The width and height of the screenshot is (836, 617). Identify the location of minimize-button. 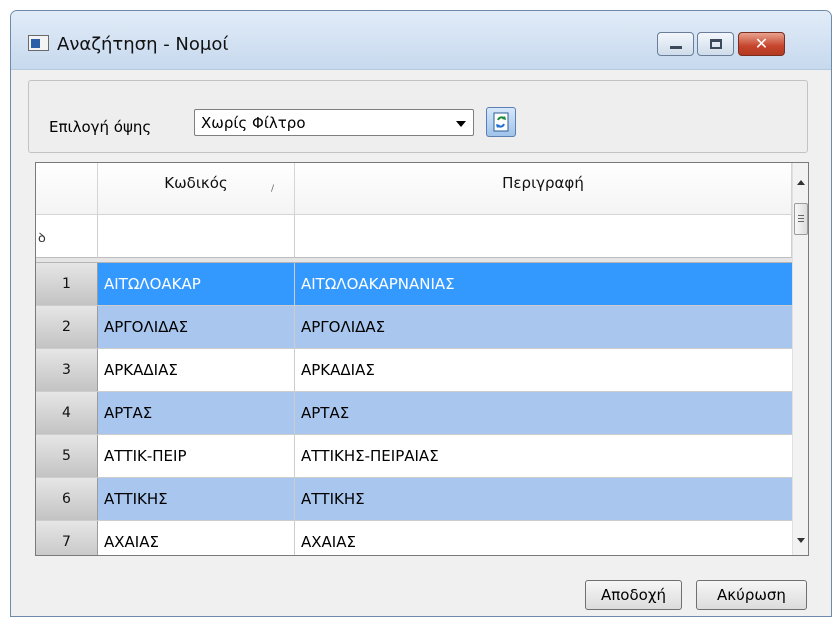
(675, 44).